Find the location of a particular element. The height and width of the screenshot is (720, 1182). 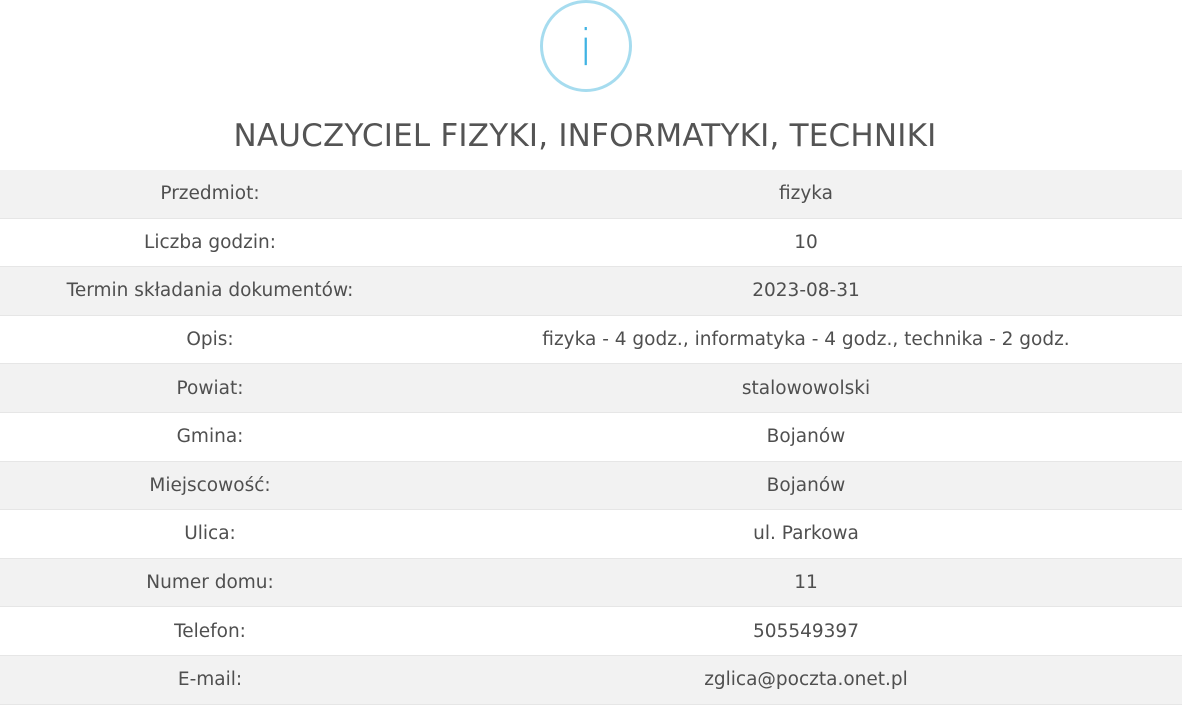

detail-row-subject: Przedmiot: fizyka is located at coordinates (591, 194).